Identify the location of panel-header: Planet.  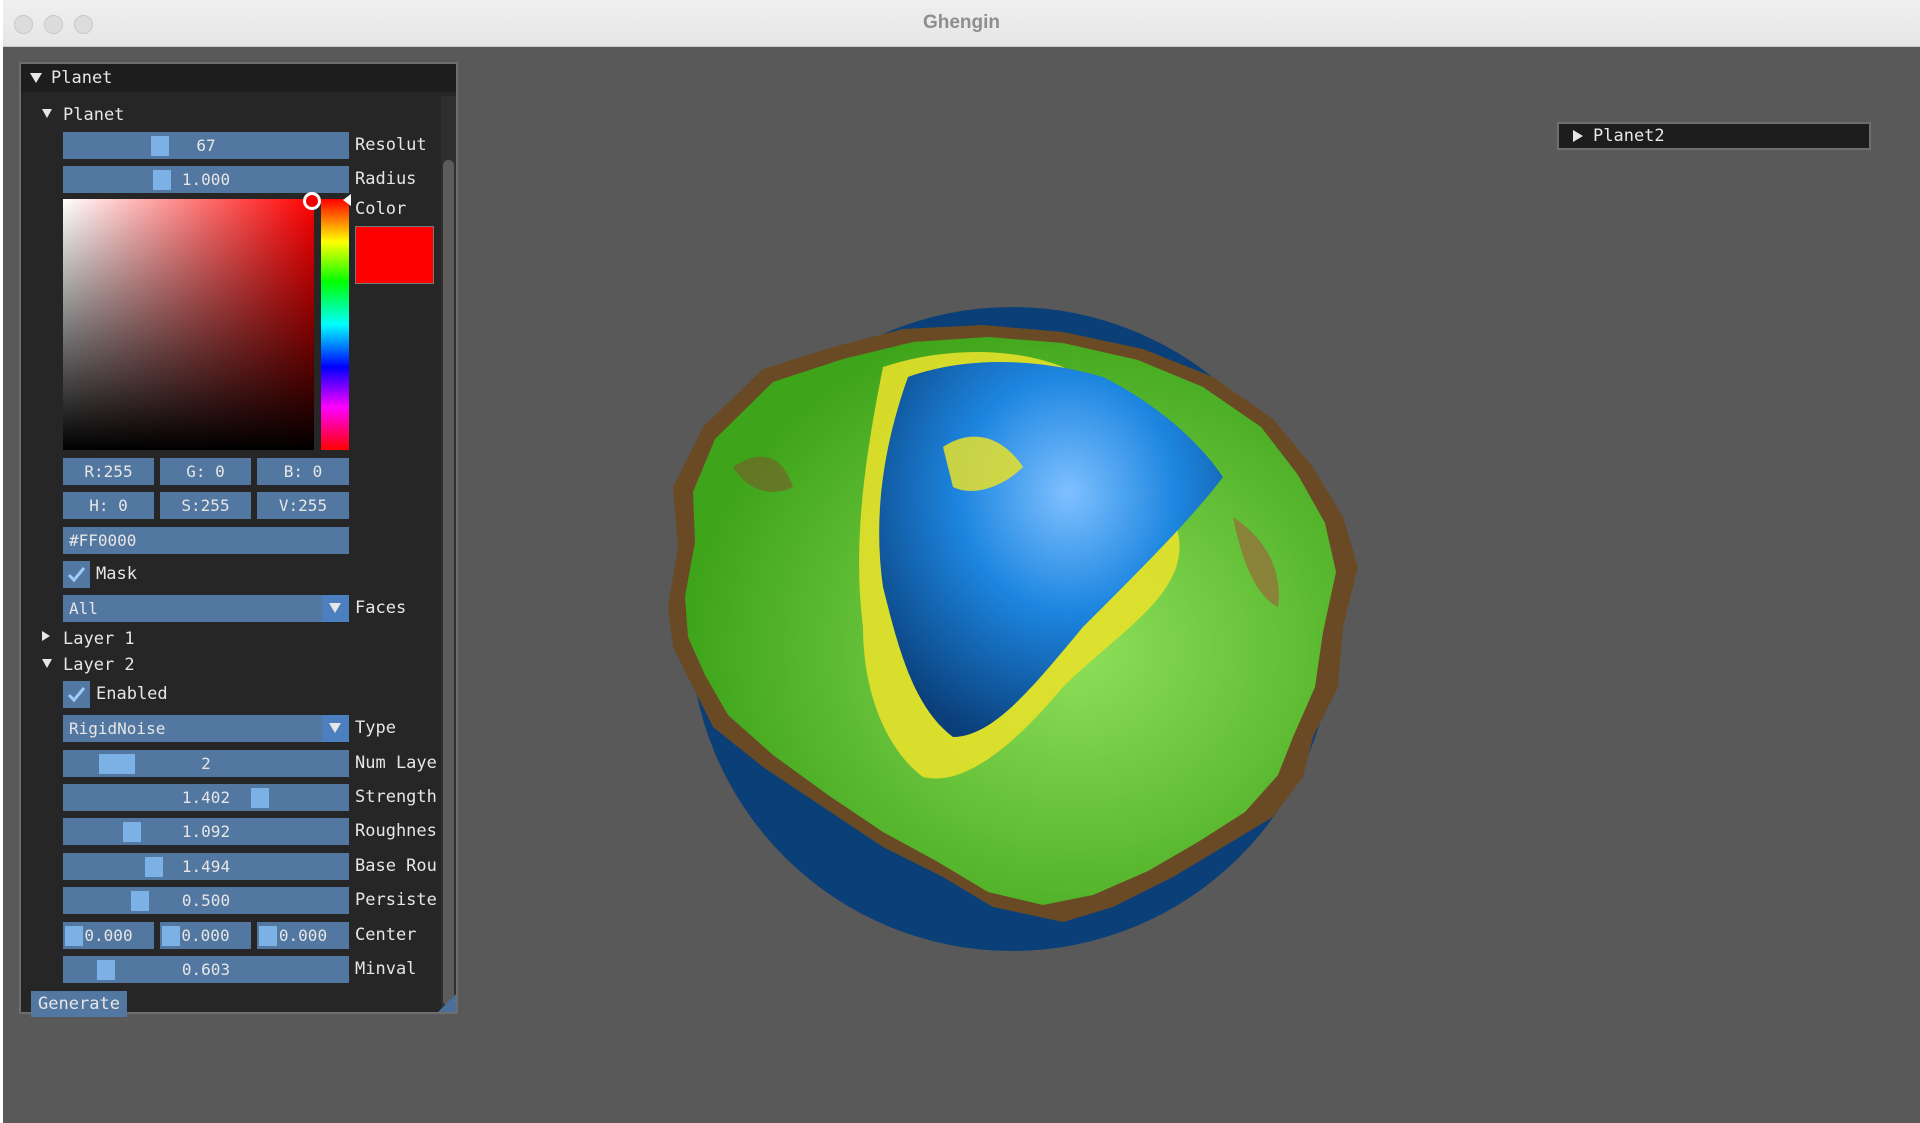
(238, 78).